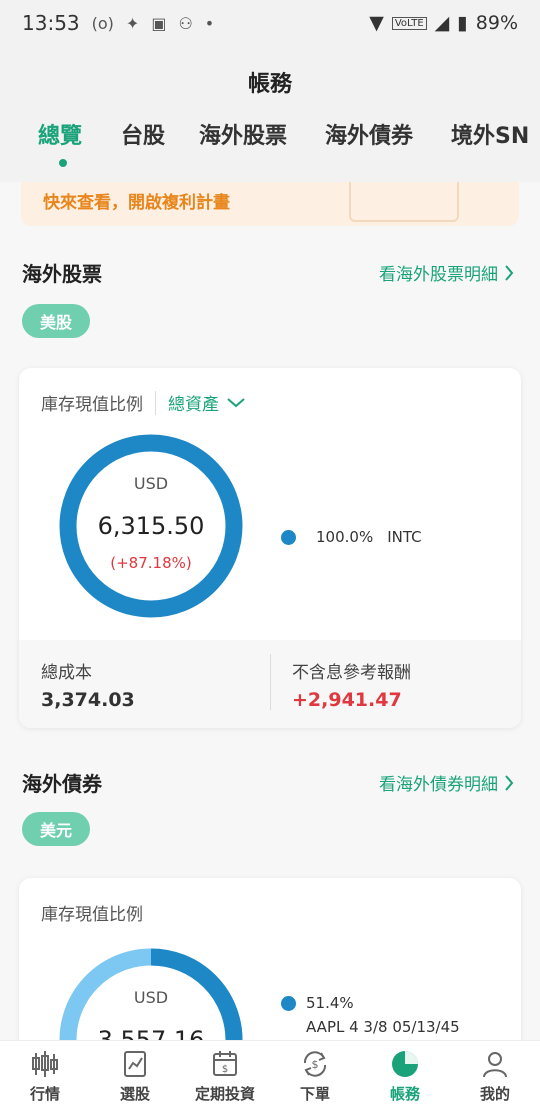 This screenshot has width=540, height=1107. What do you see at coordinates (376, 23) in the screenshot?
I see `wifi-icon: ▼` at bounding box center [376, 23].